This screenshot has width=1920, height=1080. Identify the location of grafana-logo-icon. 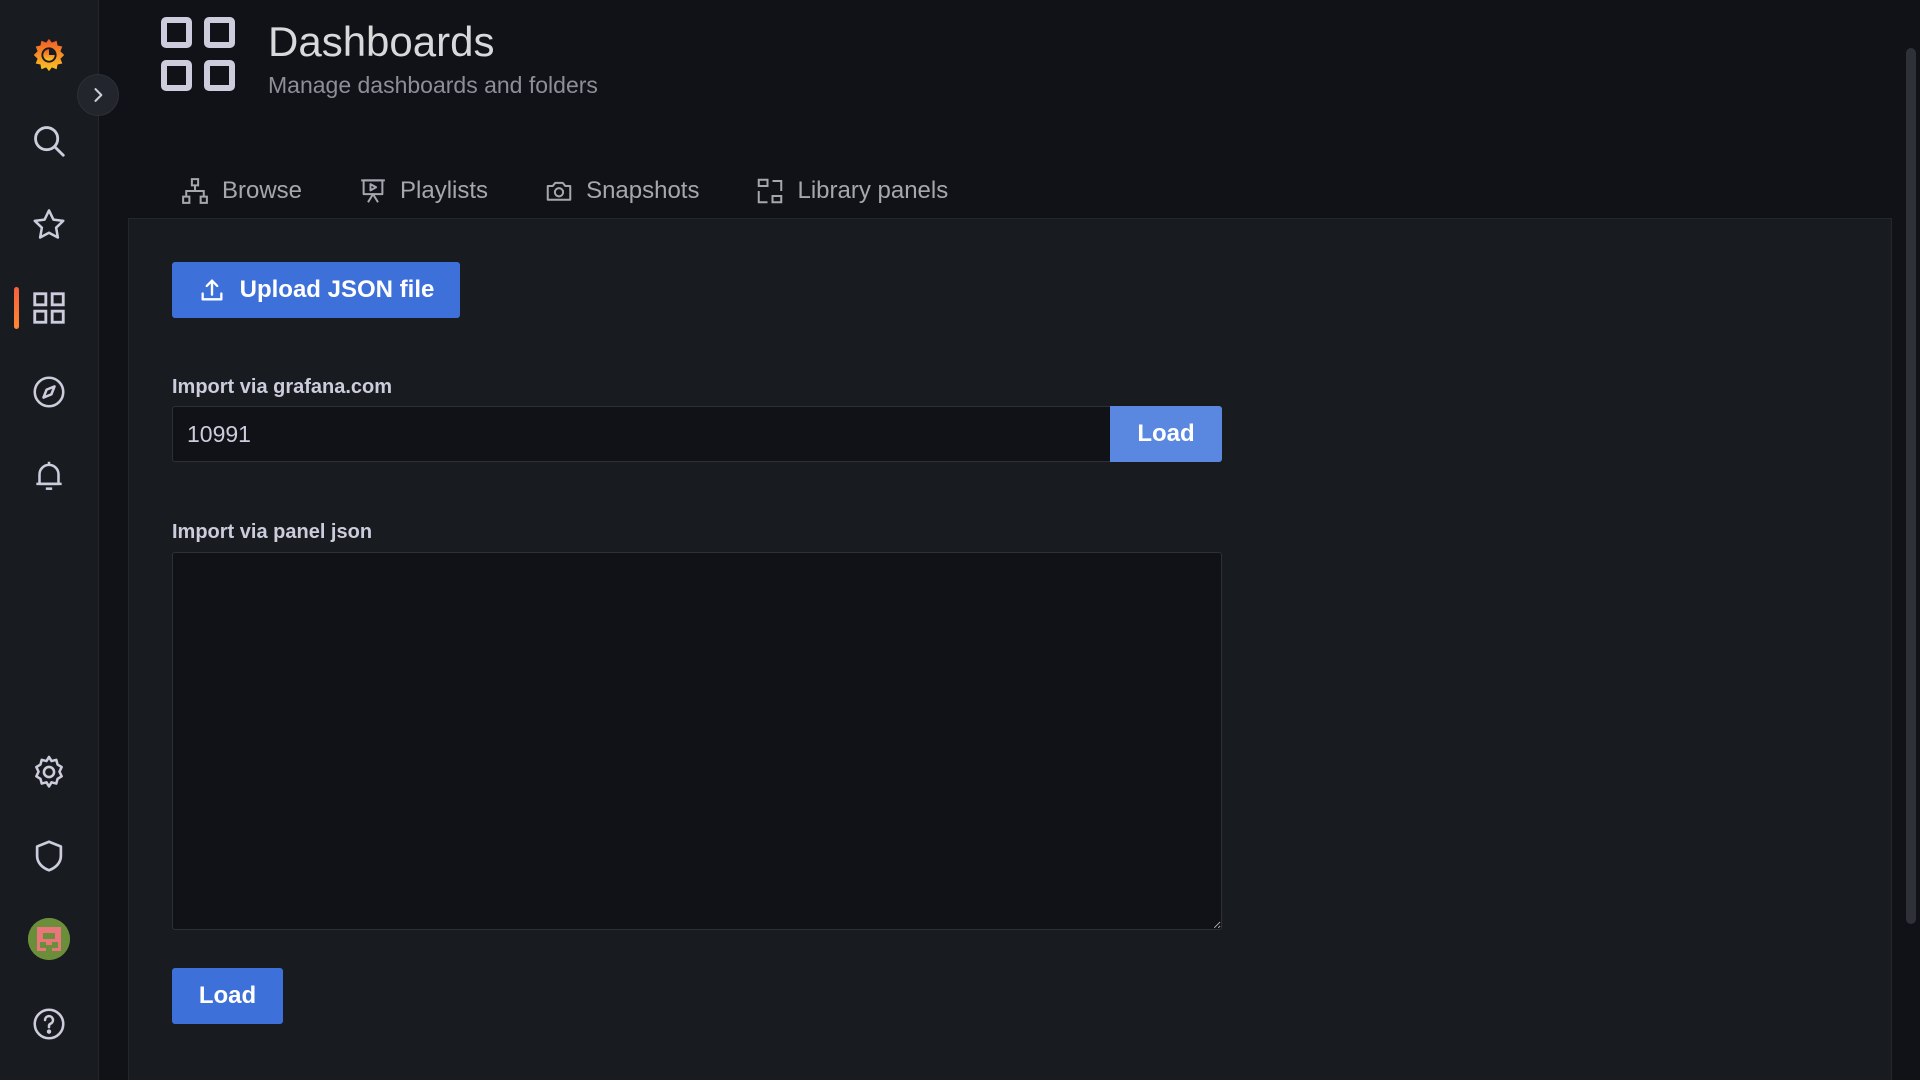
(49, 55).